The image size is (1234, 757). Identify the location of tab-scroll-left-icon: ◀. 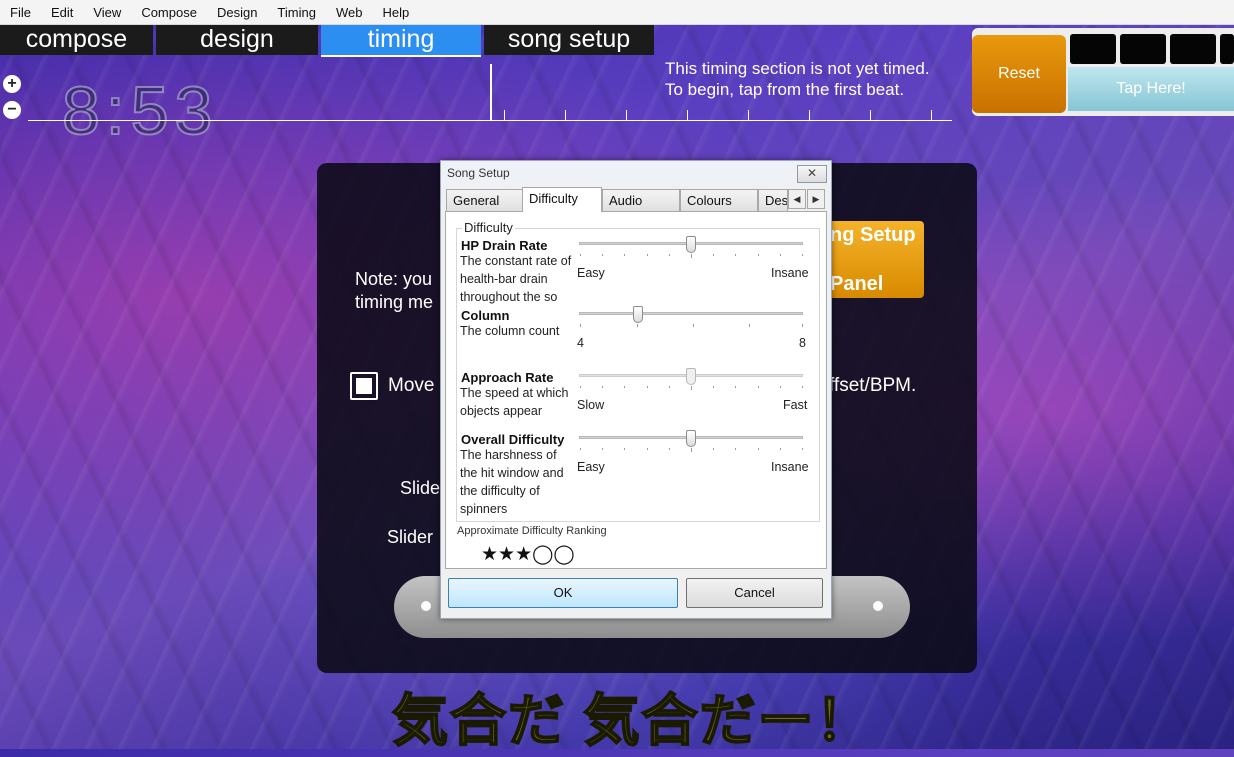
(797, 199).